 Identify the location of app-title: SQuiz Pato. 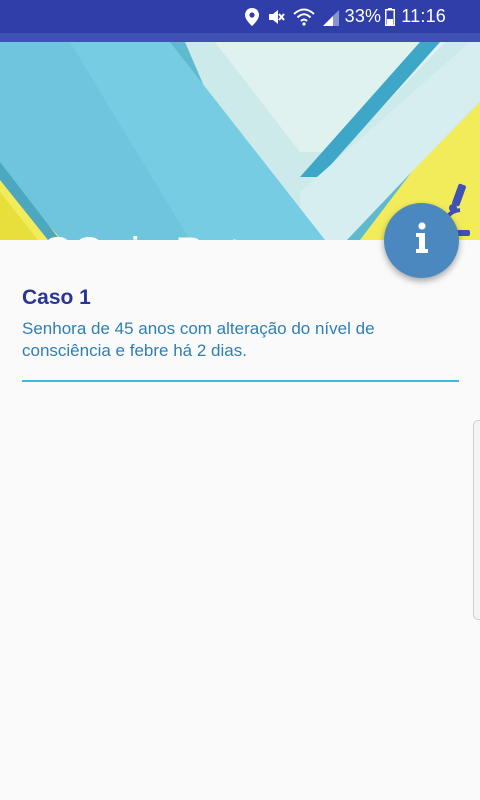
(154, 234).